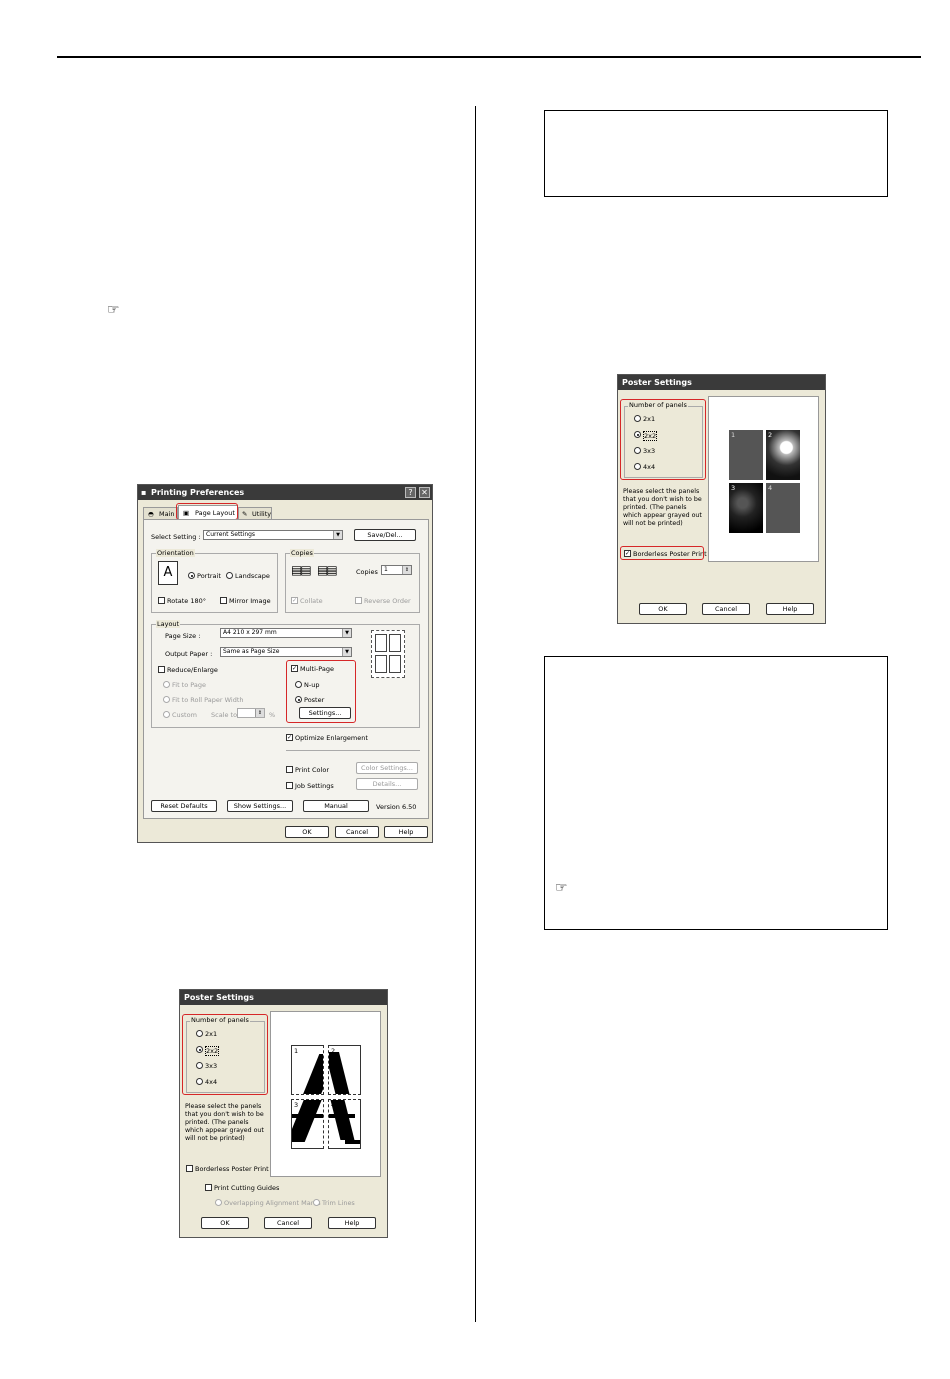 The width and height of the screenshot is (950, 1379). I want to click on portrait-radio, so click(191, 575).